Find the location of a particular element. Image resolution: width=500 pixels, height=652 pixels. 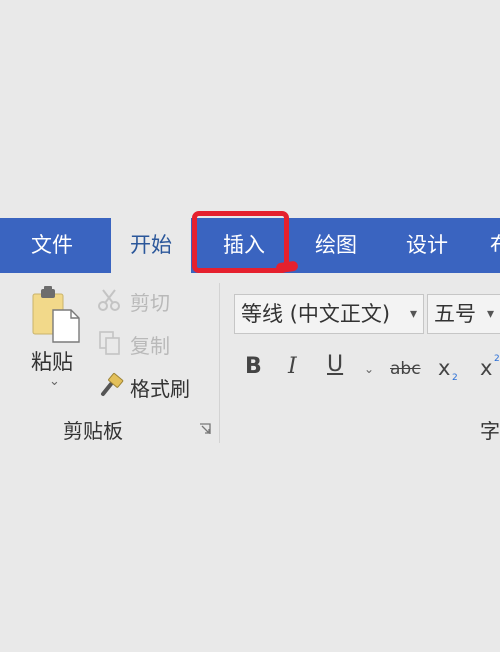

font-size-select: 五号 ▾ is located at coordinates (463, 314).